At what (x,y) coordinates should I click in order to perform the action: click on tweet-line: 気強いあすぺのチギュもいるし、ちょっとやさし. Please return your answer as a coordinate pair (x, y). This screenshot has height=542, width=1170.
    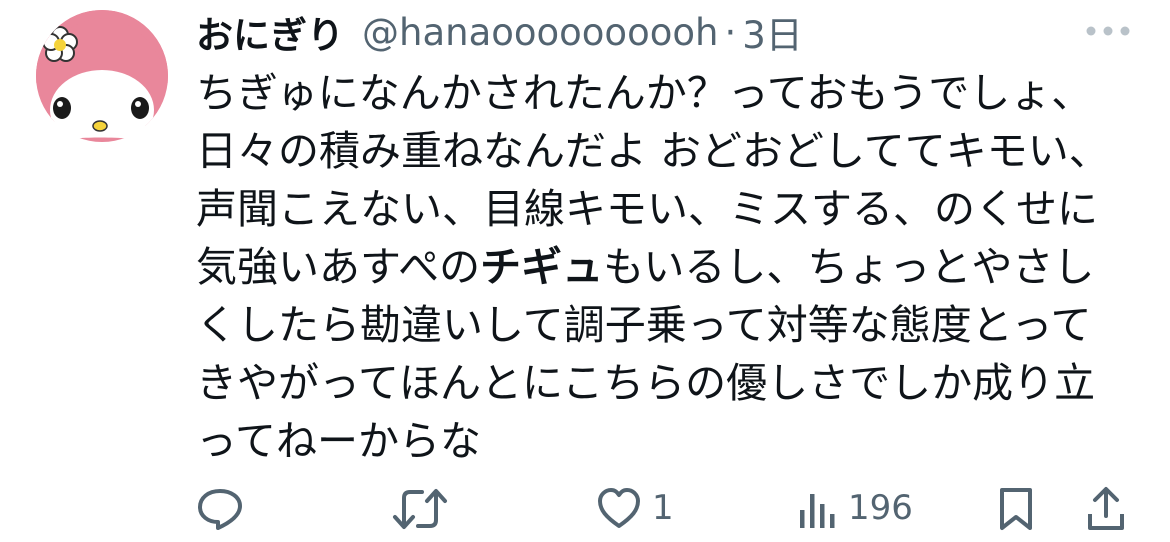
    Looking at the image, I should click on (666, 267).